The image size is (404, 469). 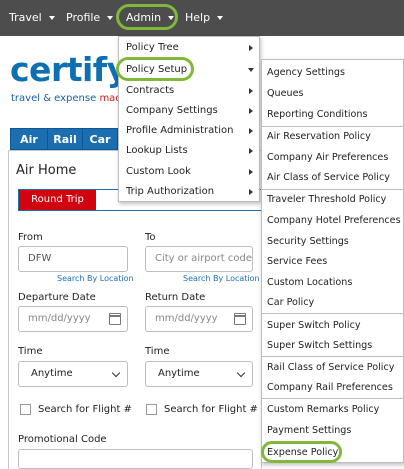 I want to click on tagline-text: travel & expense, so click(x=55, y=98).